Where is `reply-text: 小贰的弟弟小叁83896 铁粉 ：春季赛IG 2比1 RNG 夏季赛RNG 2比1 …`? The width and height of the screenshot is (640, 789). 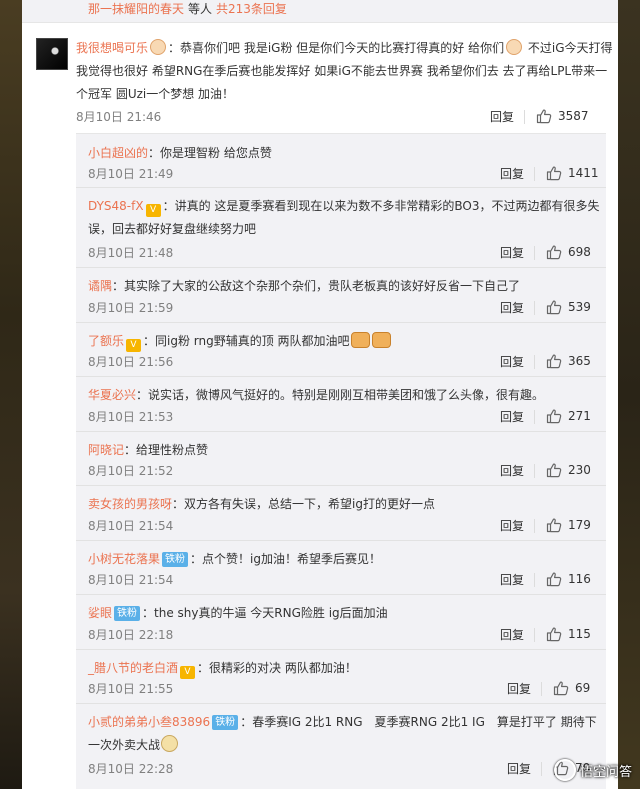
reply-text: 小贰的弟弟小叁83896 铁粉 ：春季赛IG 2比1 RNG 夏季赛RNG 2比1 … is located at coordinates (345, 734).